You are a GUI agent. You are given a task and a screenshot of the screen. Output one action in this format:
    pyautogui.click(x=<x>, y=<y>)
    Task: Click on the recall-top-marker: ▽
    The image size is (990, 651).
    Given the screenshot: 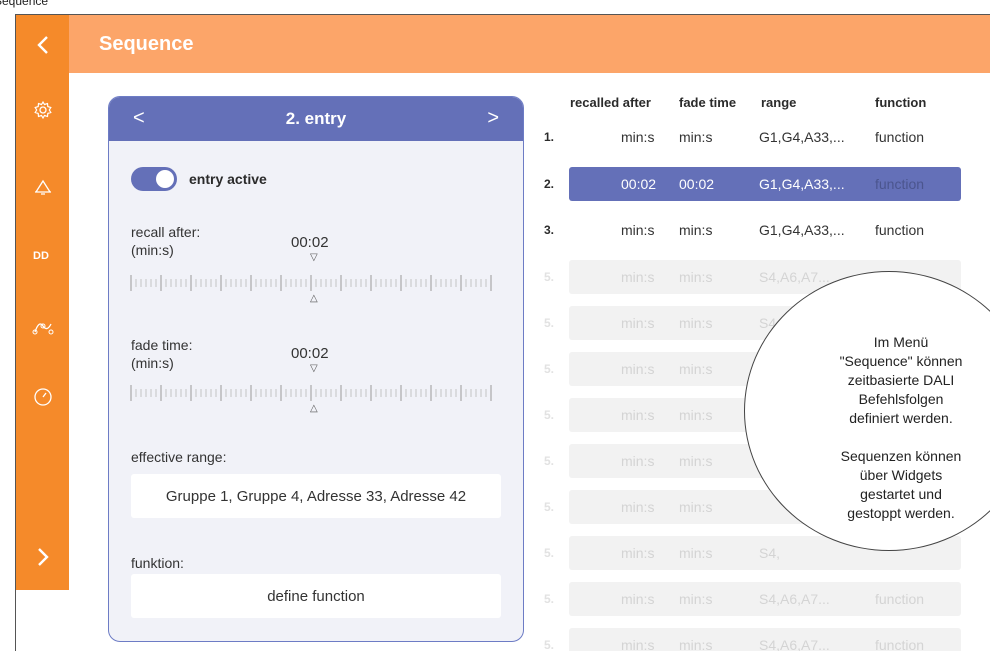 What is the action you would take?
    pyautogui.click(x=314, y=257)
    